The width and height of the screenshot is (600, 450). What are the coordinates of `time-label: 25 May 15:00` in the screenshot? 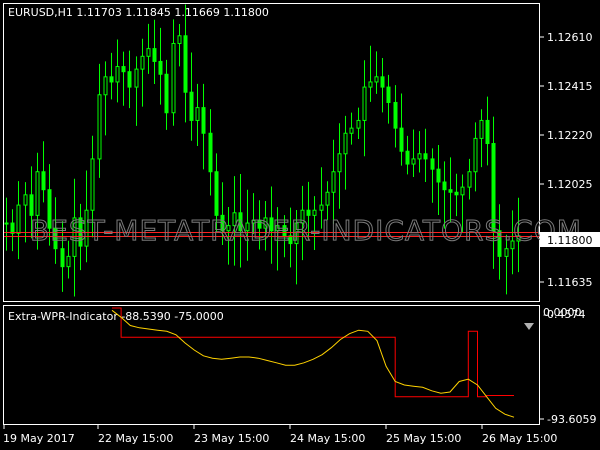 It's located at (423, 438).